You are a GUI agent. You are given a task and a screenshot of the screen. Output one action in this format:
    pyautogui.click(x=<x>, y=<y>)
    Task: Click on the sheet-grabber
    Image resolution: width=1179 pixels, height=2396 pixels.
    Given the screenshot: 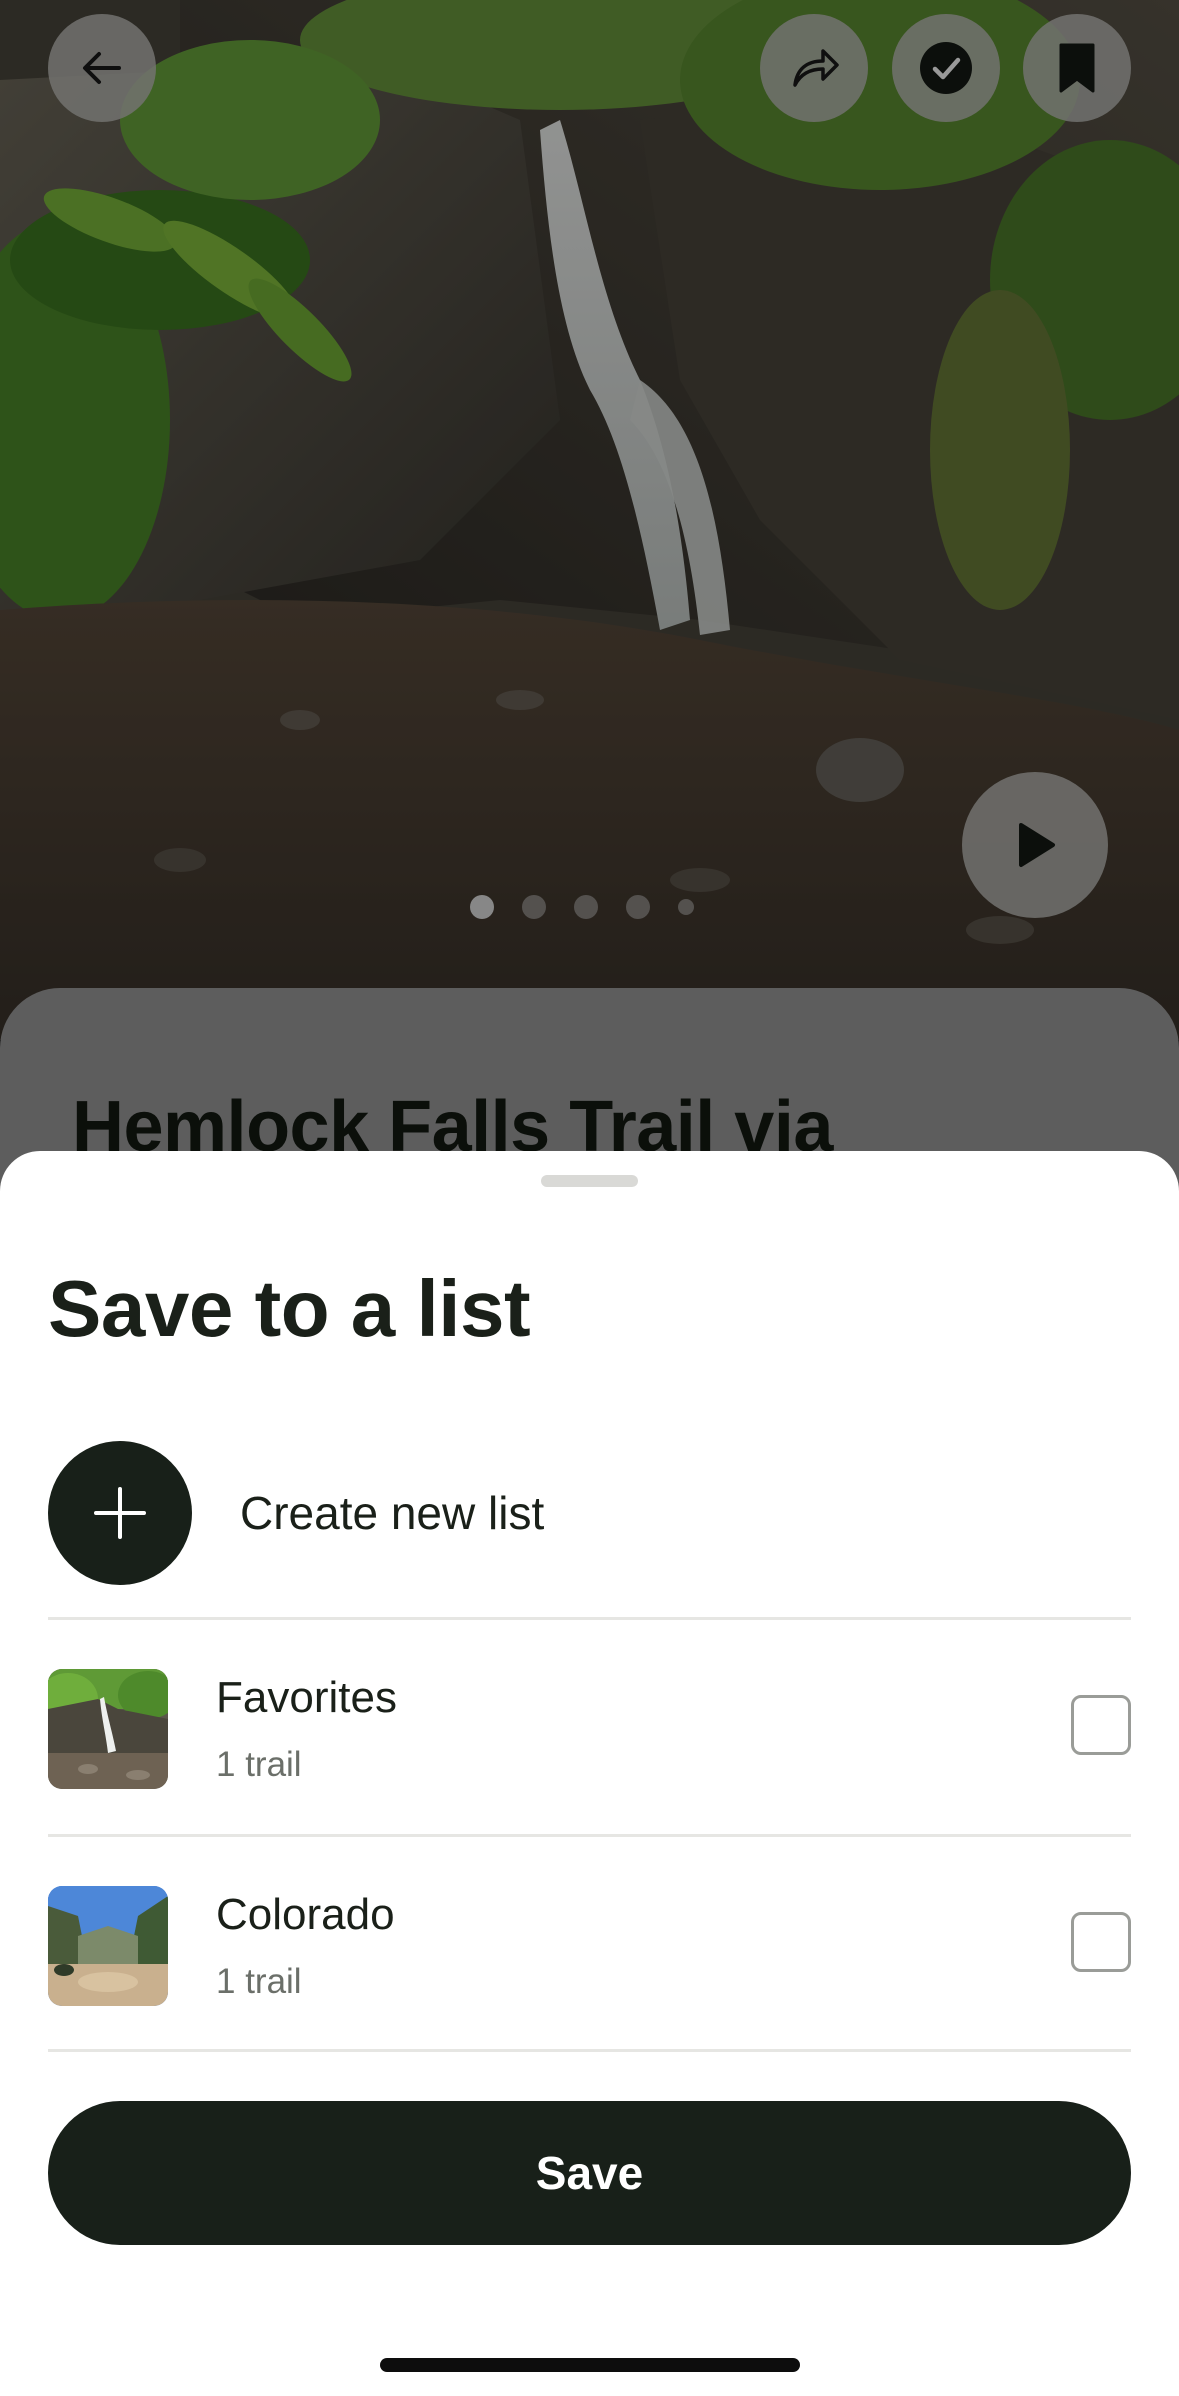 What is the action you would take?
    pyautogui.click(x=589, y=1181)
    